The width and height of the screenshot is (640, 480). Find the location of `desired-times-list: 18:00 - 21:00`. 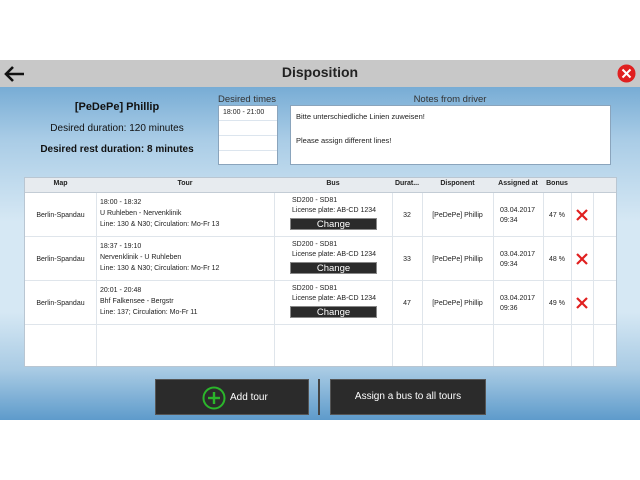

desired-times-list: 18:00 - 21:00 is located at coordinates (248, 135).